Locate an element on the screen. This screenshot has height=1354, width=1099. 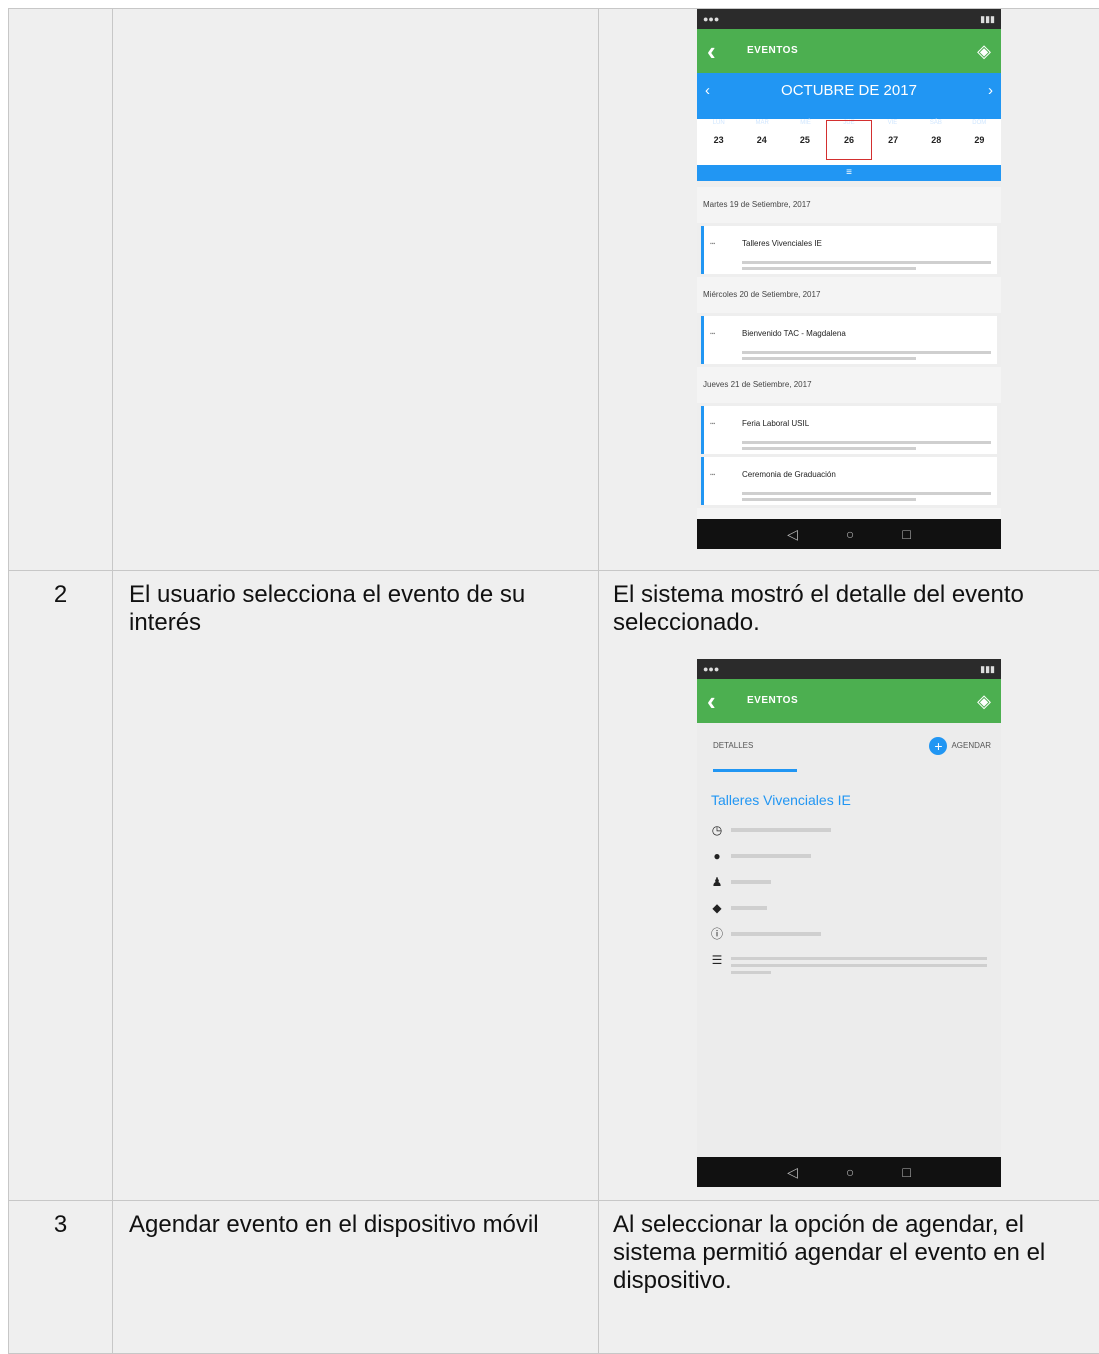
event-title: Talleres Vivenciales IE is located at coordinates (849, 800).